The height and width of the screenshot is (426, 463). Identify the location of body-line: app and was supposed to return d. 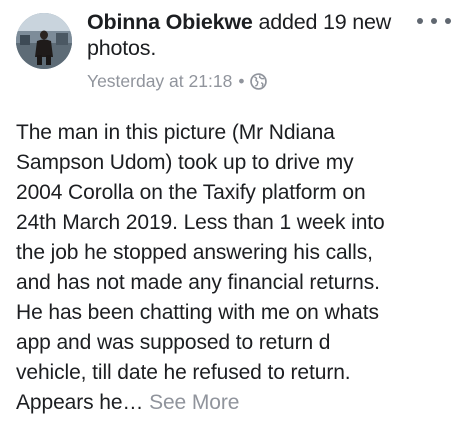
(173, 342).